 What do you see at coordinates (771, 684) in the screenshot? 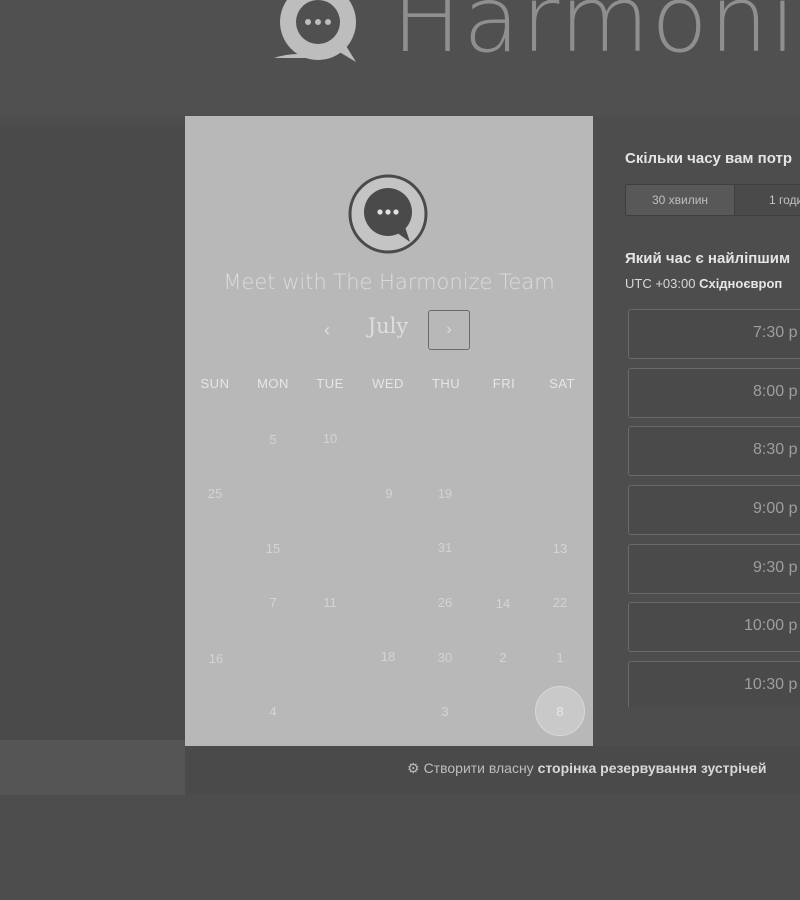
I see `time-slot-label: 10:30 р` at bounding box center [771, 684].